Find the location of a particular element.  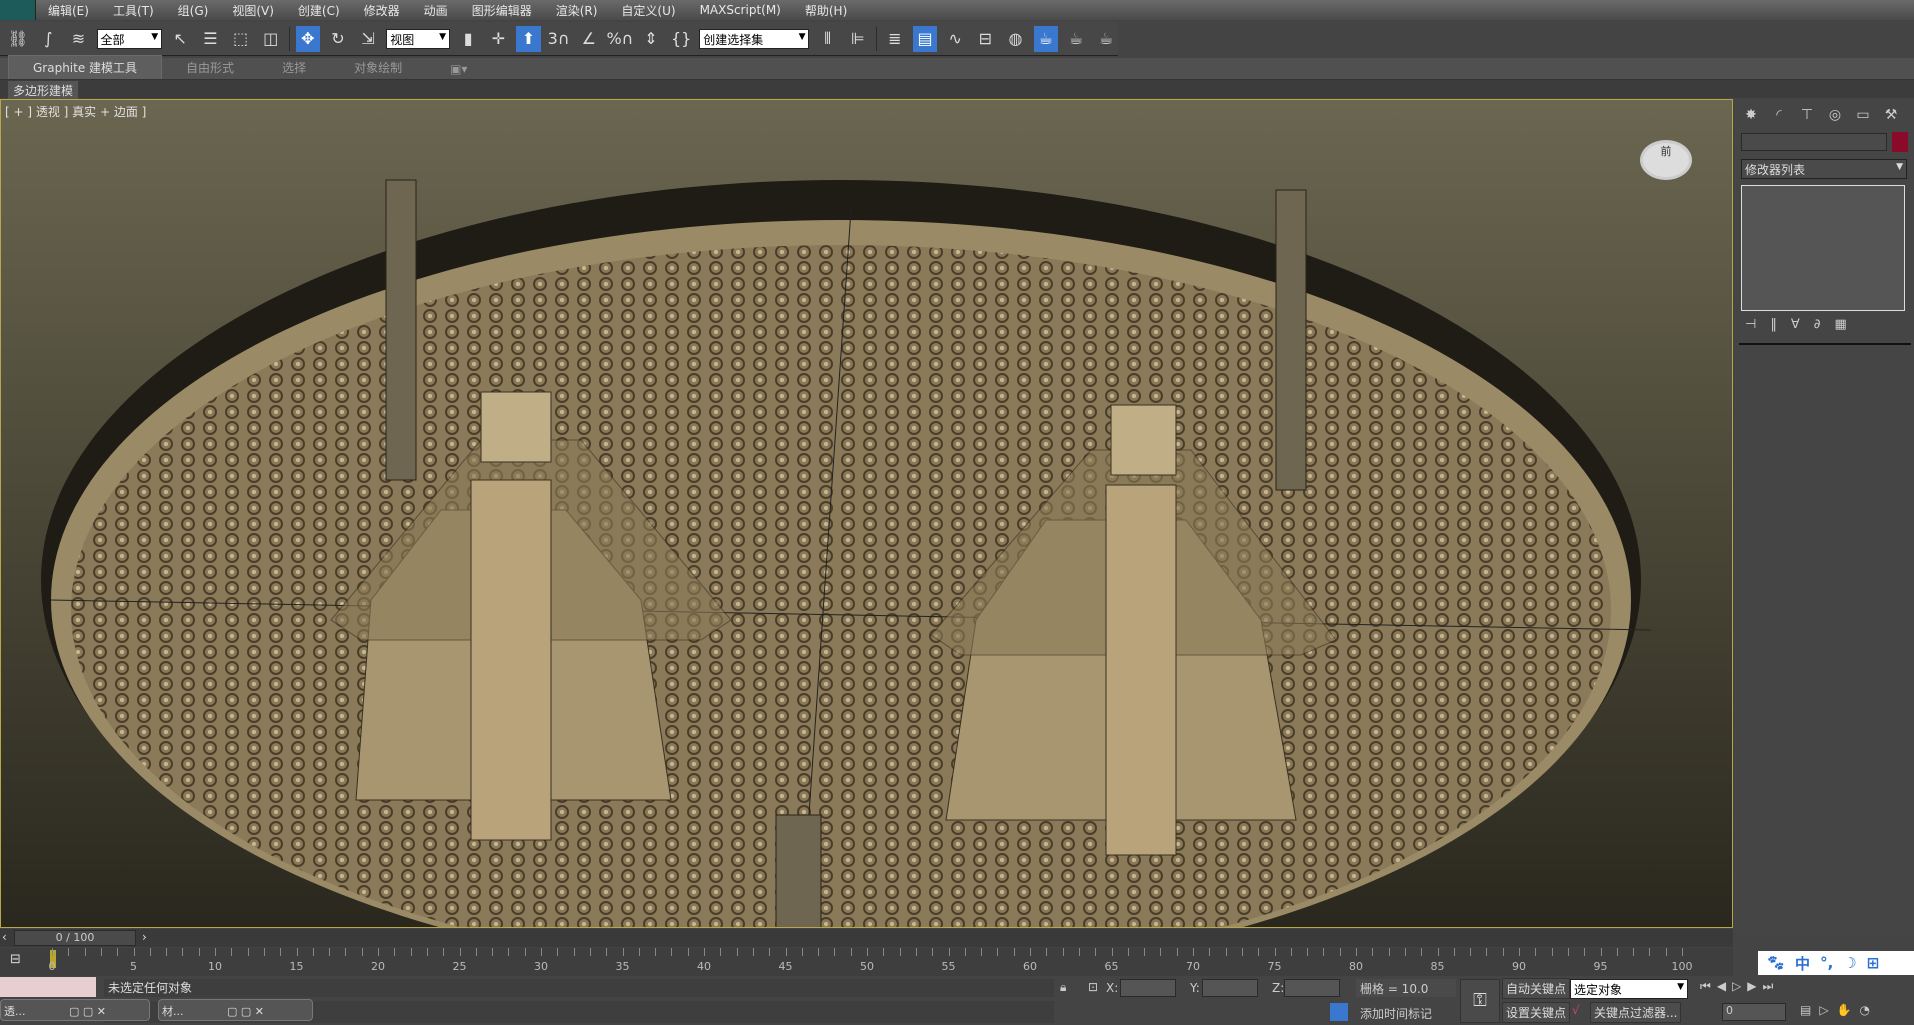

select-object-icon: ↖ is located at coordinates (180, 39).